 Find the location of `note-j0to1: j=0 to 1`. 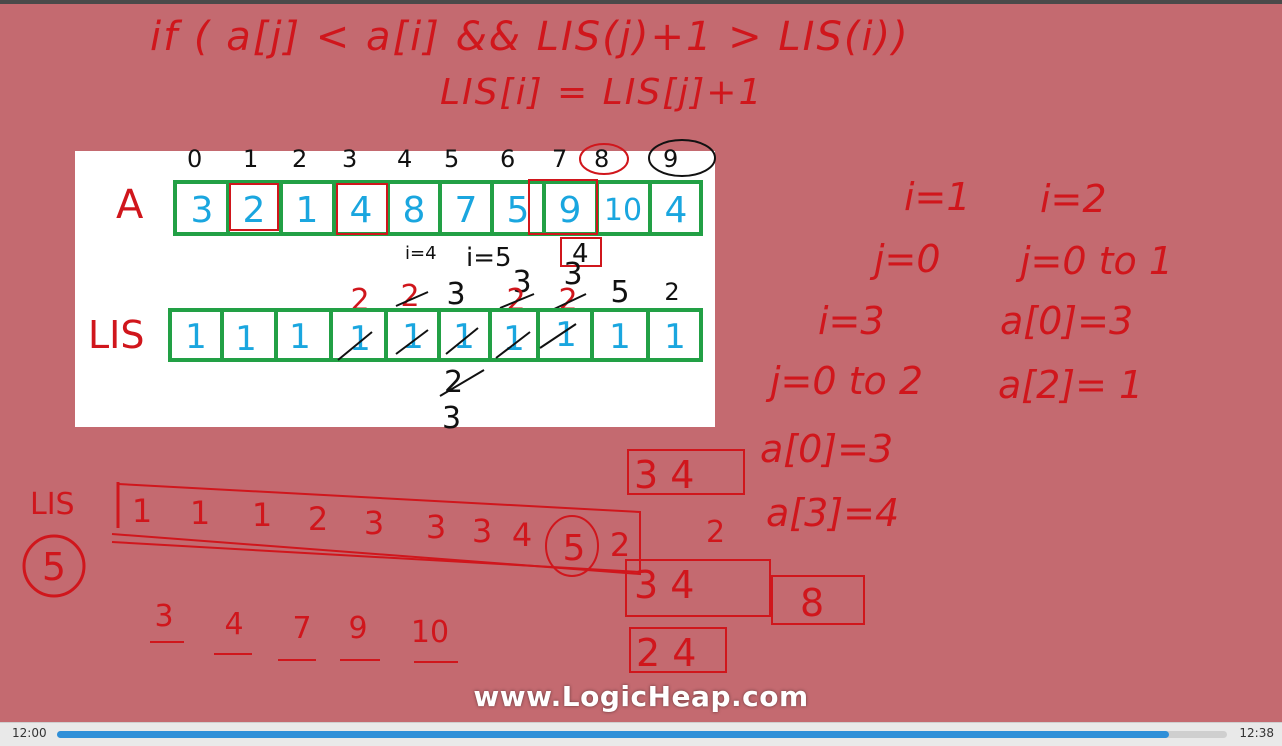

note-j0to1: j=0 to 1 is located at coordinates (1094, 261).